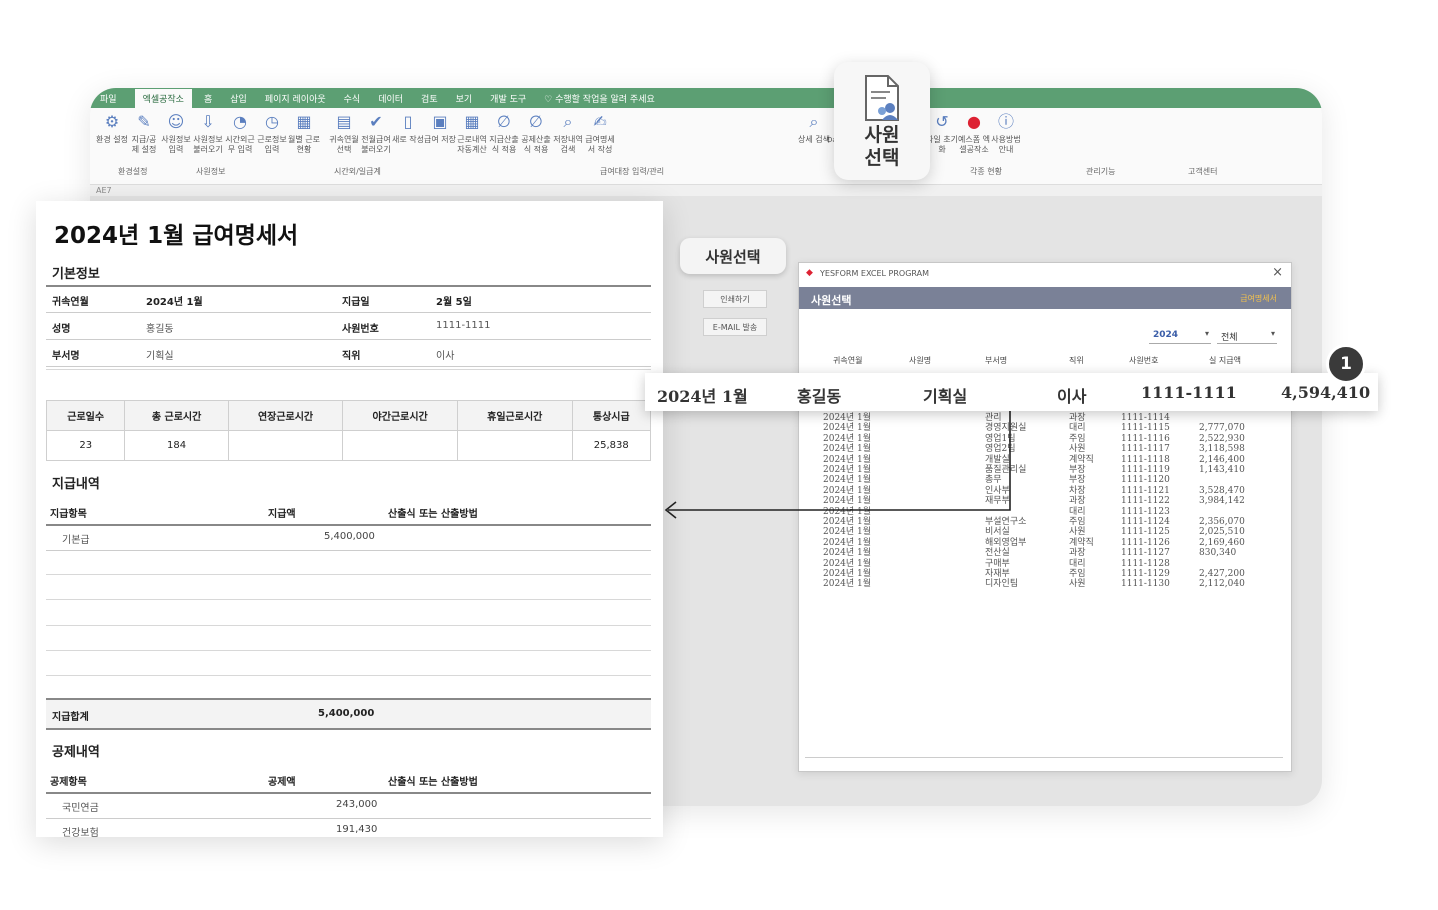 This screenshot has width=1438, height=910. Describe the element at coordinates (1222, 584) in the screenshot. I see `employee-list-cell: 2,112,040` at that location.